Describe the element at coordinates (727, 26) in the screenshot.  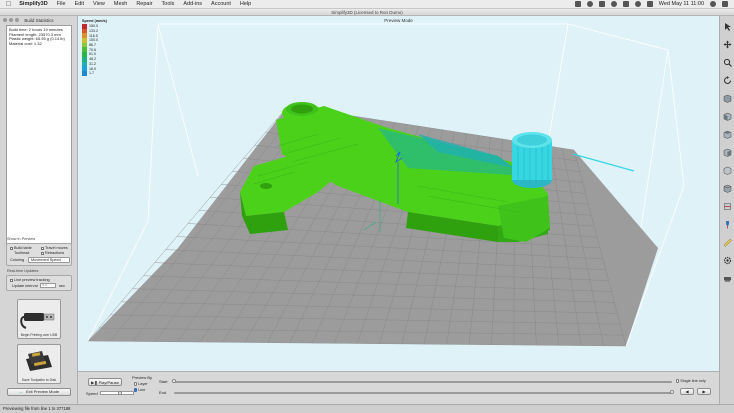
I see `cursor-tool-button` at that location.